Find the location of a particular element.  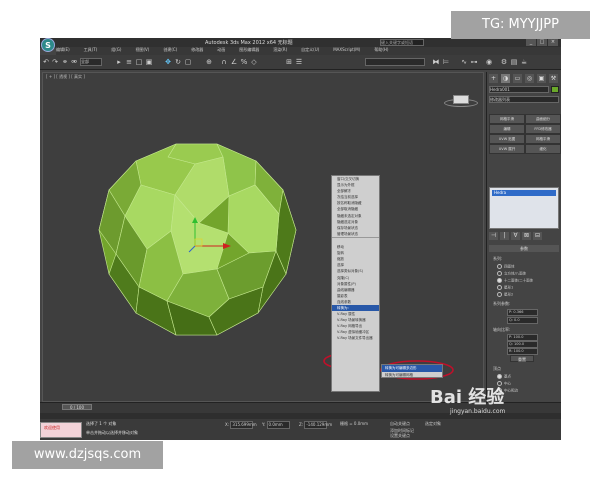

layer-icon: ☰ is located at coordinates (299, 62).